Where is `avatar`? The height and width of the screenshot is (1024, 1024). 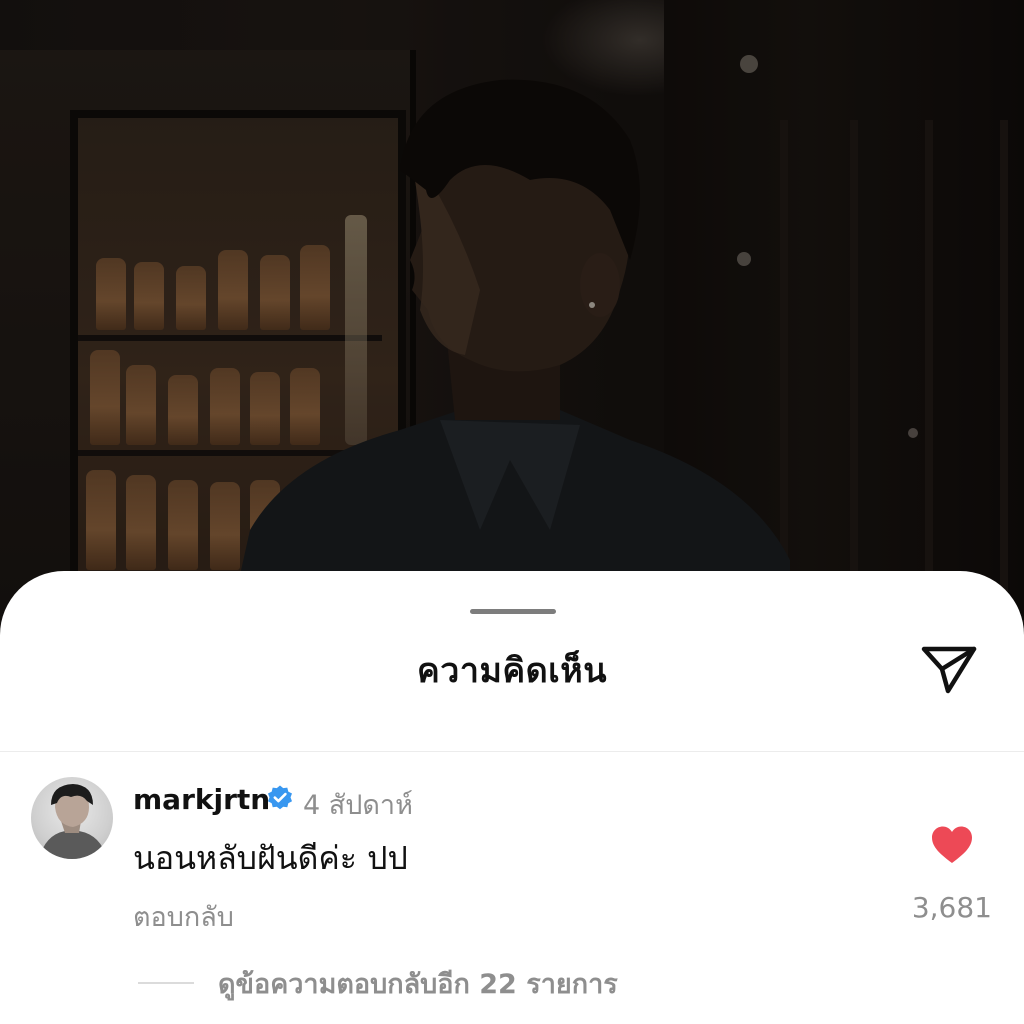 avatar is located at coordinates (72, 818).